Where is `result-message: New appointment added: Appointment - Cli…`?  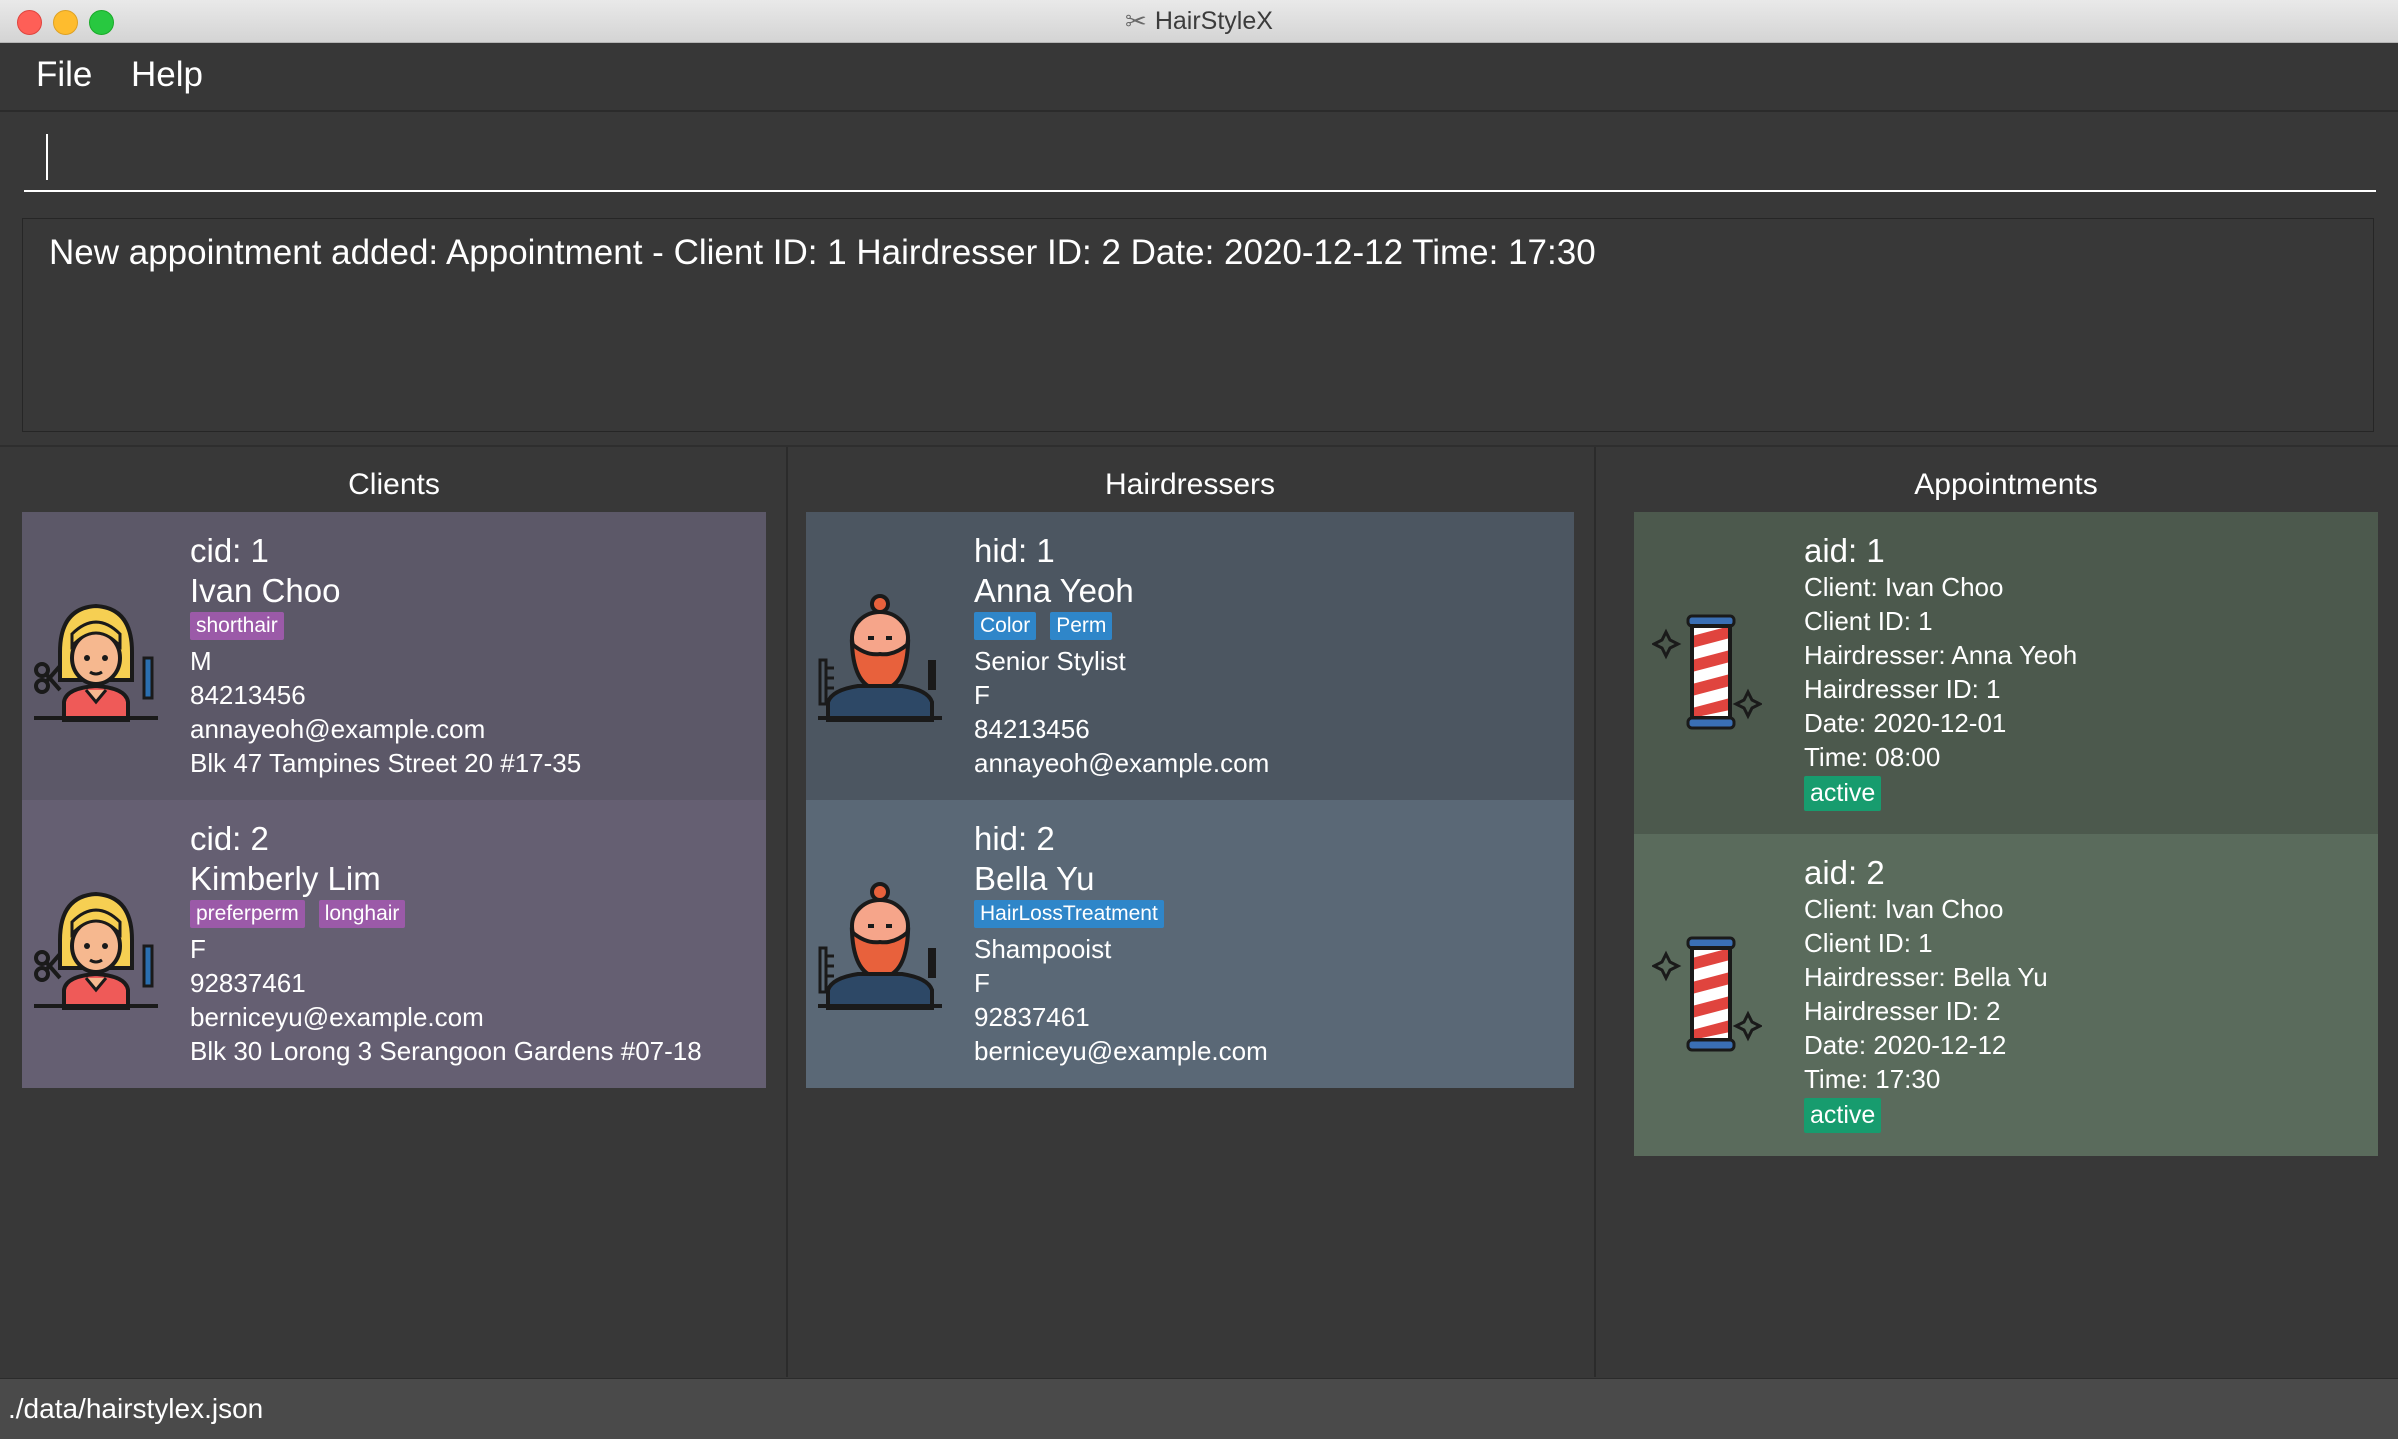
result-message: New appointment added: Appointment - Cli… is located at coordinates (822, 252).